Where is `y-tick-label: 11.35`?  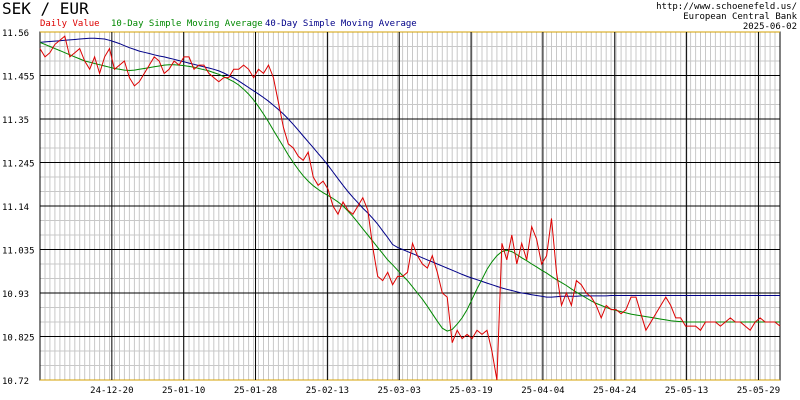
y-tick-label: 11.35 is located at coordinates (15, 121).